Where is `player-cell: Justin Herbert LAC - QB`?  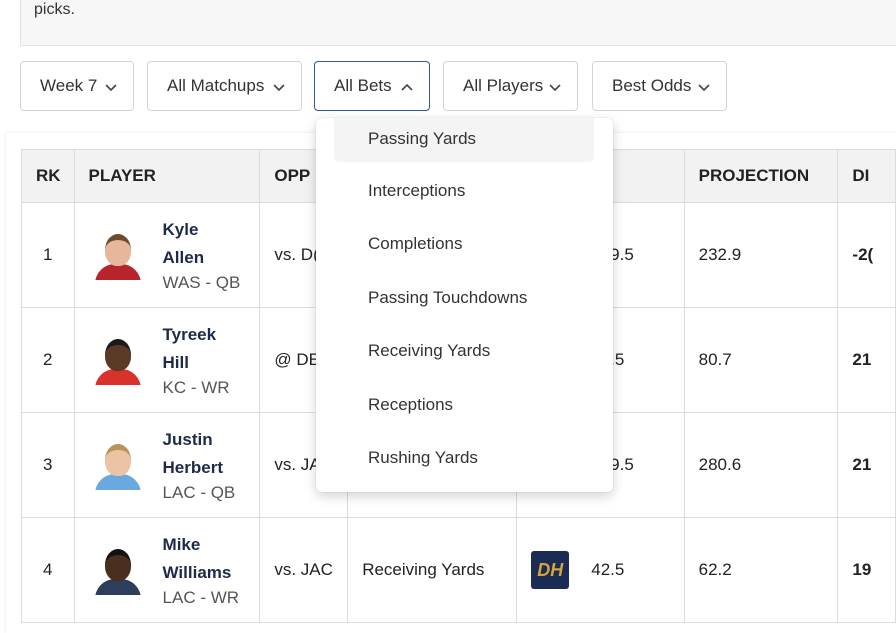
player-cell: Justin Herbert LAC - QB is located at coordinates (167, 465).